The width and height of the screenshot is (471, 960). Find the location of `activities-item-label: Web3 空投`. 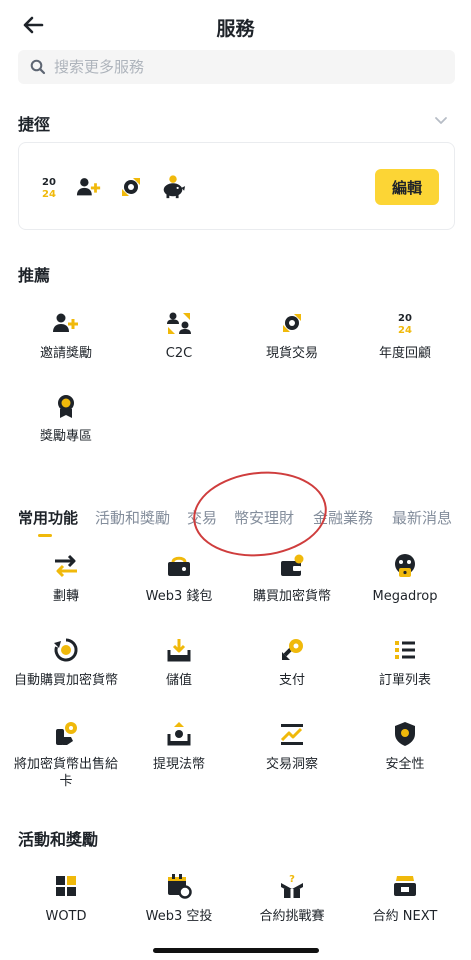

activities-item-label: Web3 空投 is located at coordinates (179, 916).